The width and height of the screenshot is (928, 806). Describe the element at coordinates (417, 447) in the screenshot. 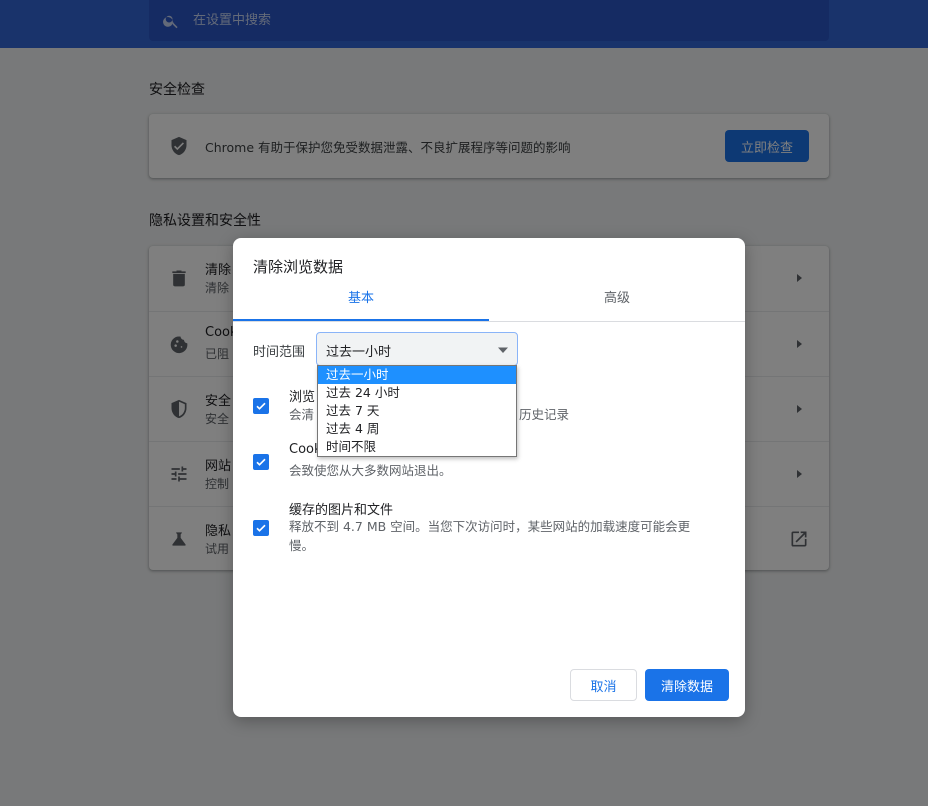

I see `time-range-option-all: 时间不限` at that location.